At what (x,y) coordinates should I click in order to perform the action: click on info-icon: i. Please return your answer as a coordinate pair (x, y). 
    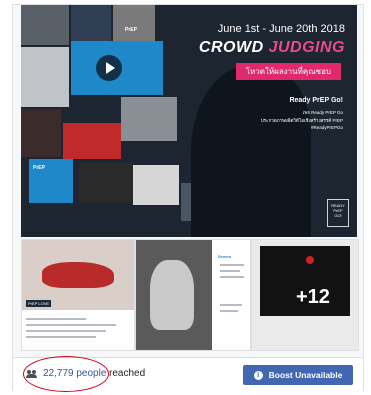
    Looking at the image, I should click on (258, 375).